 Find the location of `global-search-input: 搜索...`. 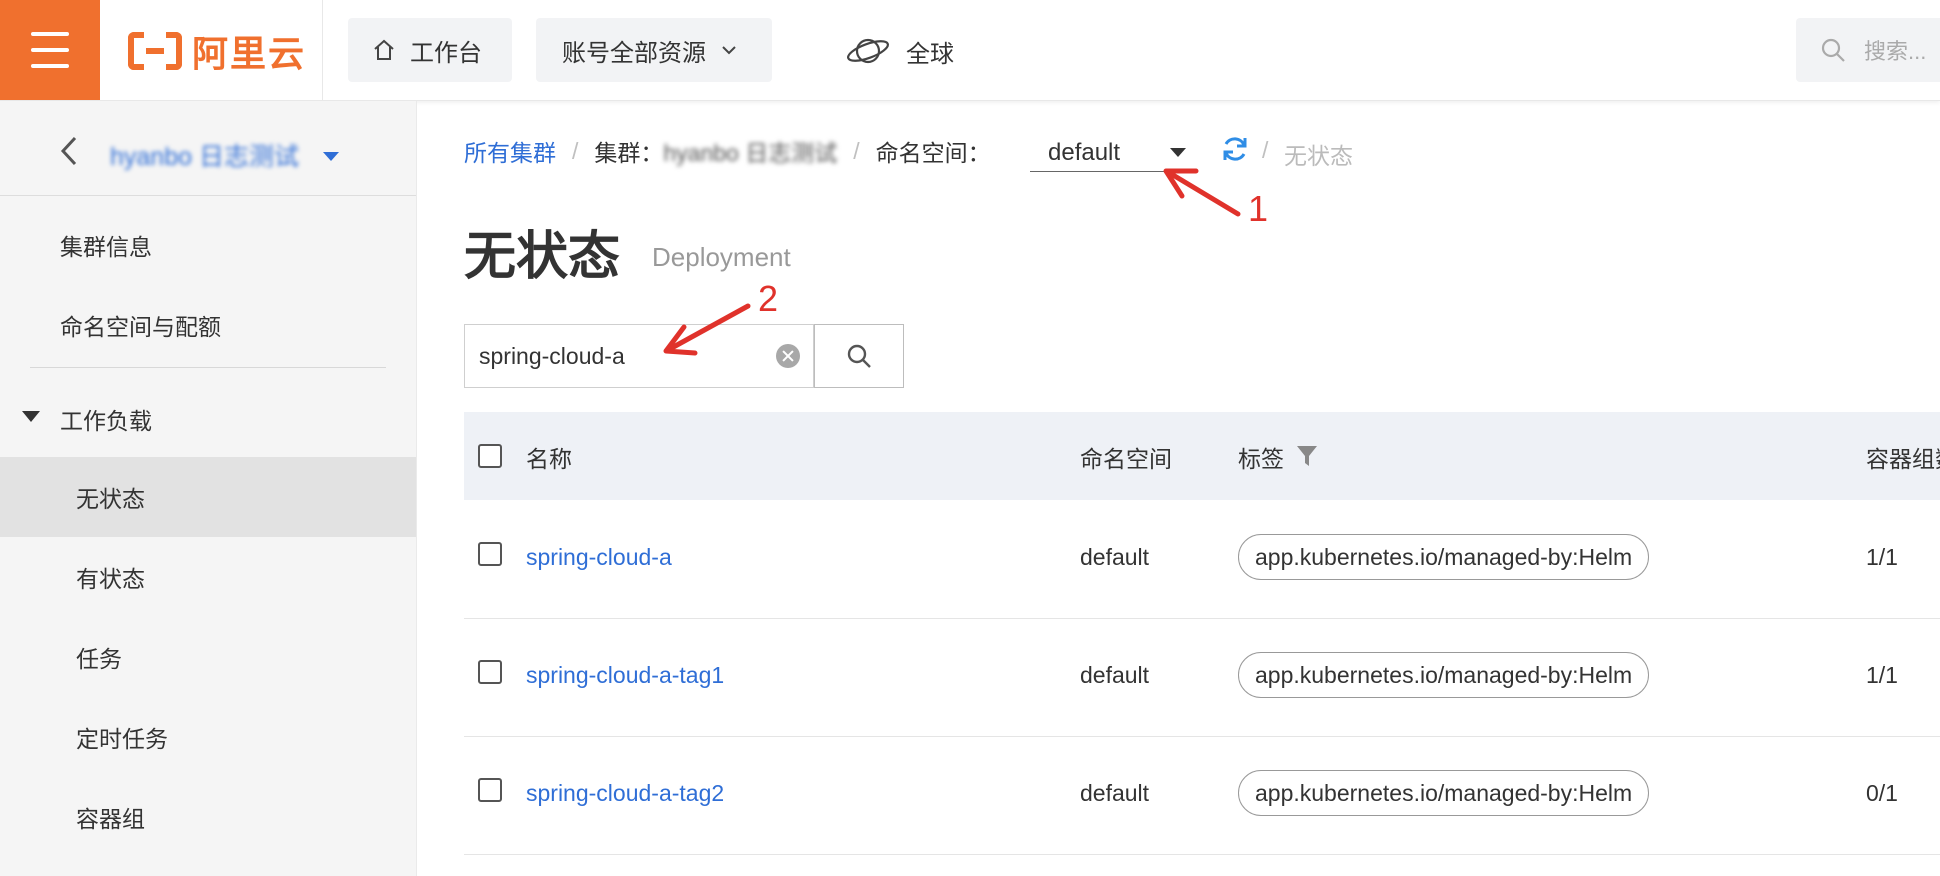

global-search-input: 搜索... is located at coordinates (1868, 50).